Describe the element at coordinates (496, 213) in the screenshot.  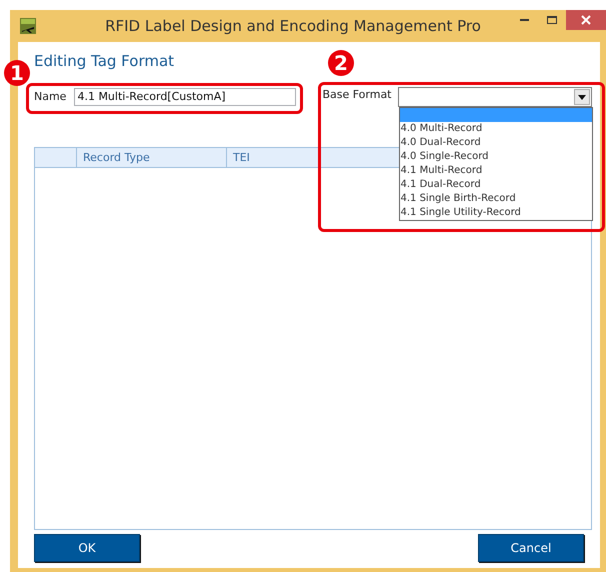
I see `dropdown-option: 4.1 Single Utility-Record` at that location.